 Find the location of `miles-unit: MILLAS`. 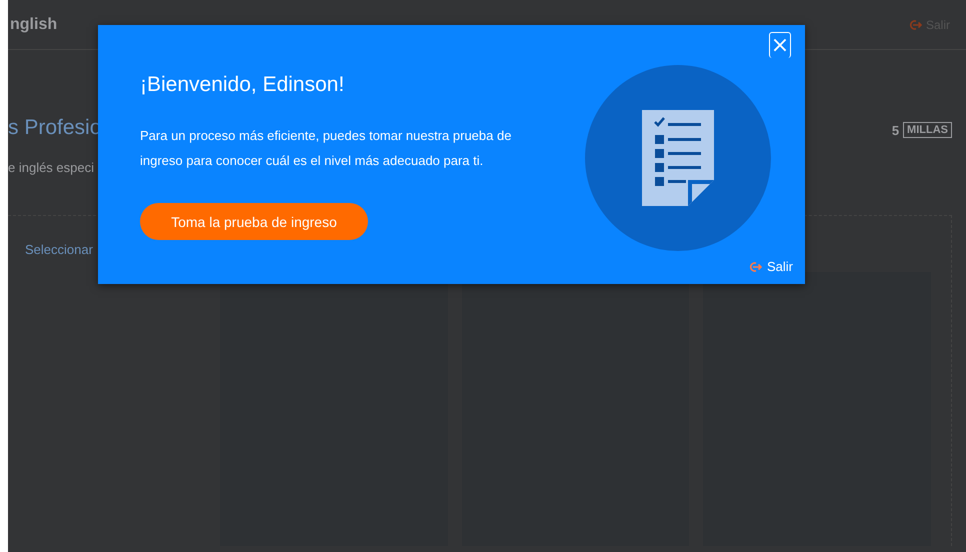

miles-unit: MILLAS is located at coordinates (927, 130).